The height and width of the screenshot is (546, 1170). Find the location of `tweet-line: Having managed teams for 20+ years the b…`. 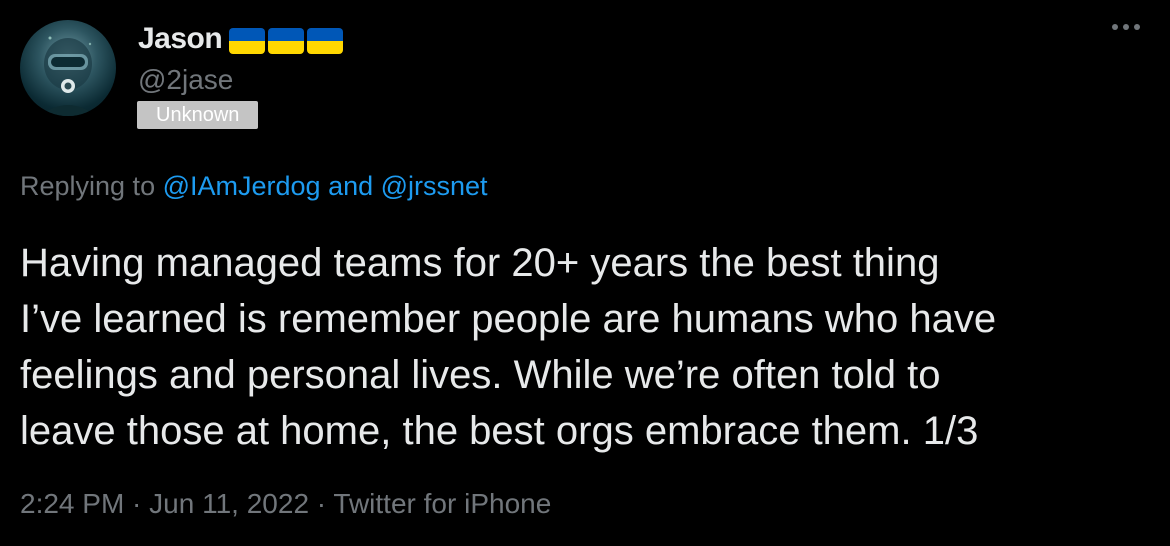

tweet-line: Having managed teams for 20+ years the b… is located at coordinates (480, 263).